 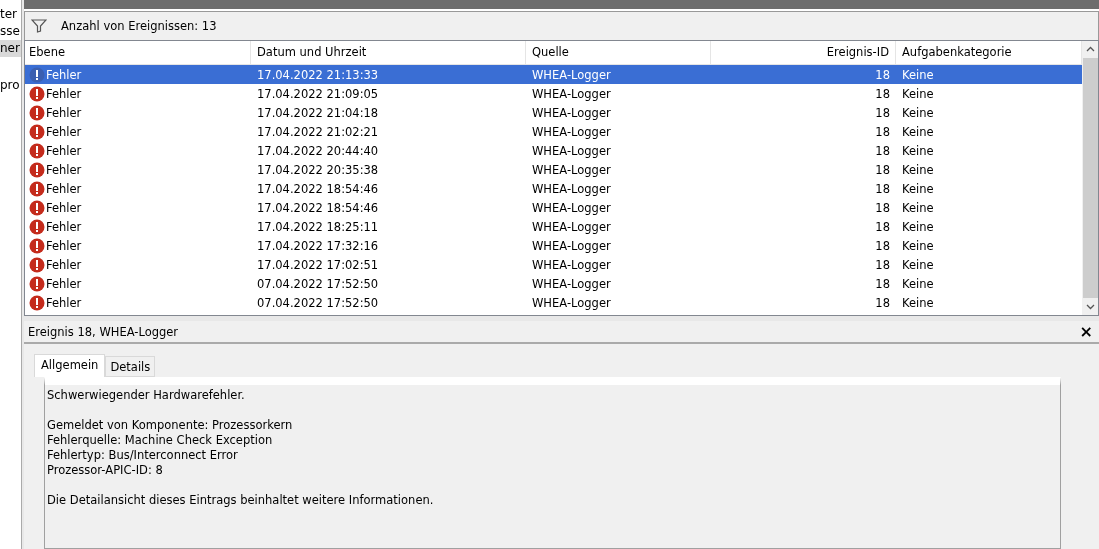 I want to click on description-line: Fehlertyp: Bus/Interconnect Error, so click(x=143, y=455).